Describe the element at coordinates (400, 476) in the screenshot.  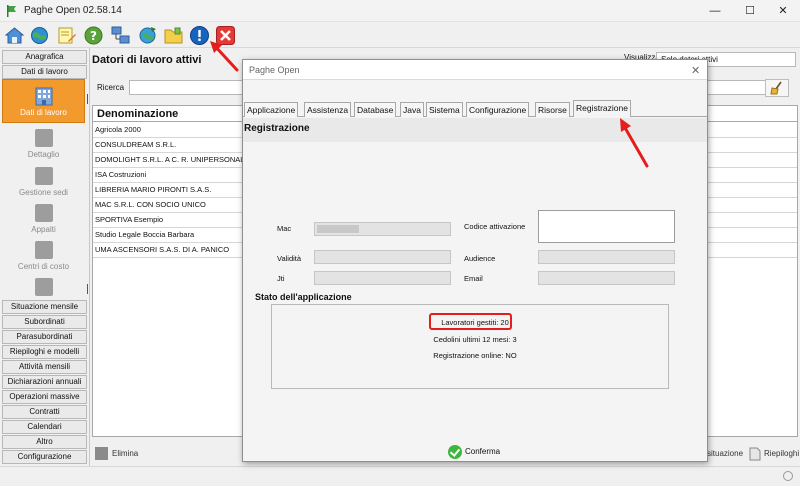
I see `status-bar` at that location.